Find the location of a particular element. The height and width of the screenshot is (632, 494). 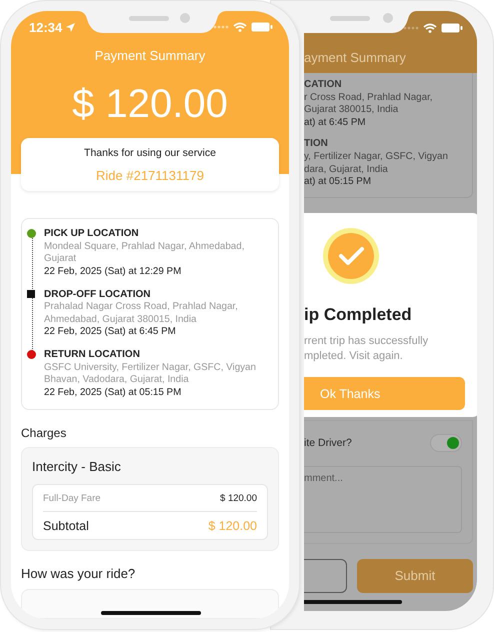

location-label: RETURN LOCATION is located at coordinates (92, 355).